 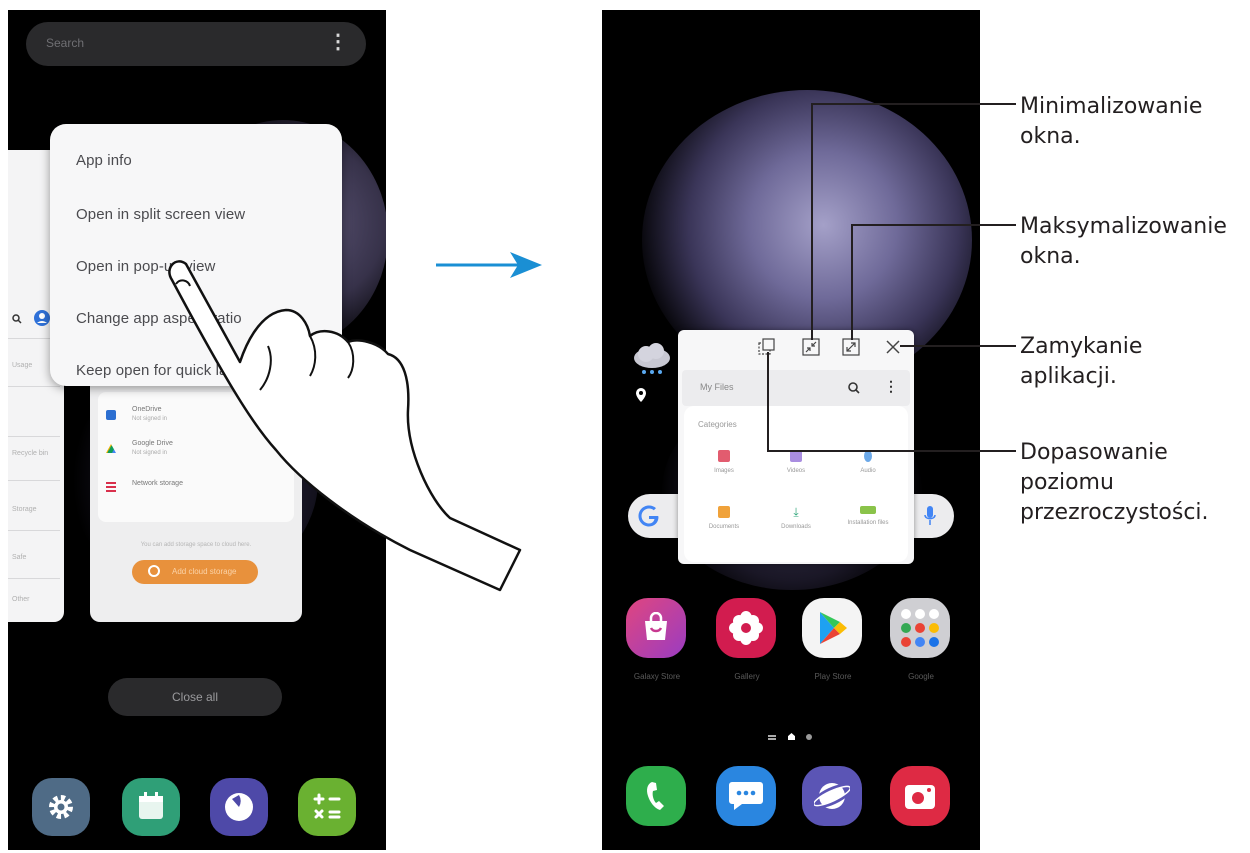 What do you see at coordinates (1111, 106) in the screenshot?
I see `callout-text: Minimalizowanie` at bounding box center [1111, 106].